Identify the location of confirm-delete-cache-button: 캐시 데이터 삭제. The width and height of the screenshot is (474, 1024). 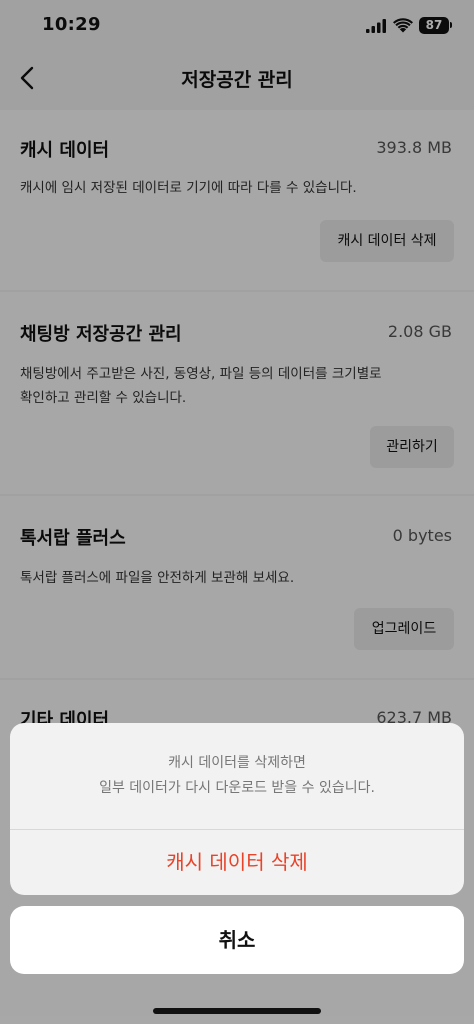
(237, 862).